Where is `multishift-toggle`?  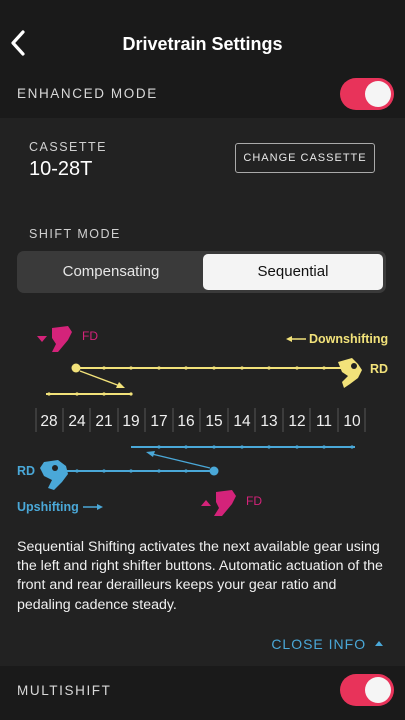 multishift-toggle is located at coordinates (367, 690).